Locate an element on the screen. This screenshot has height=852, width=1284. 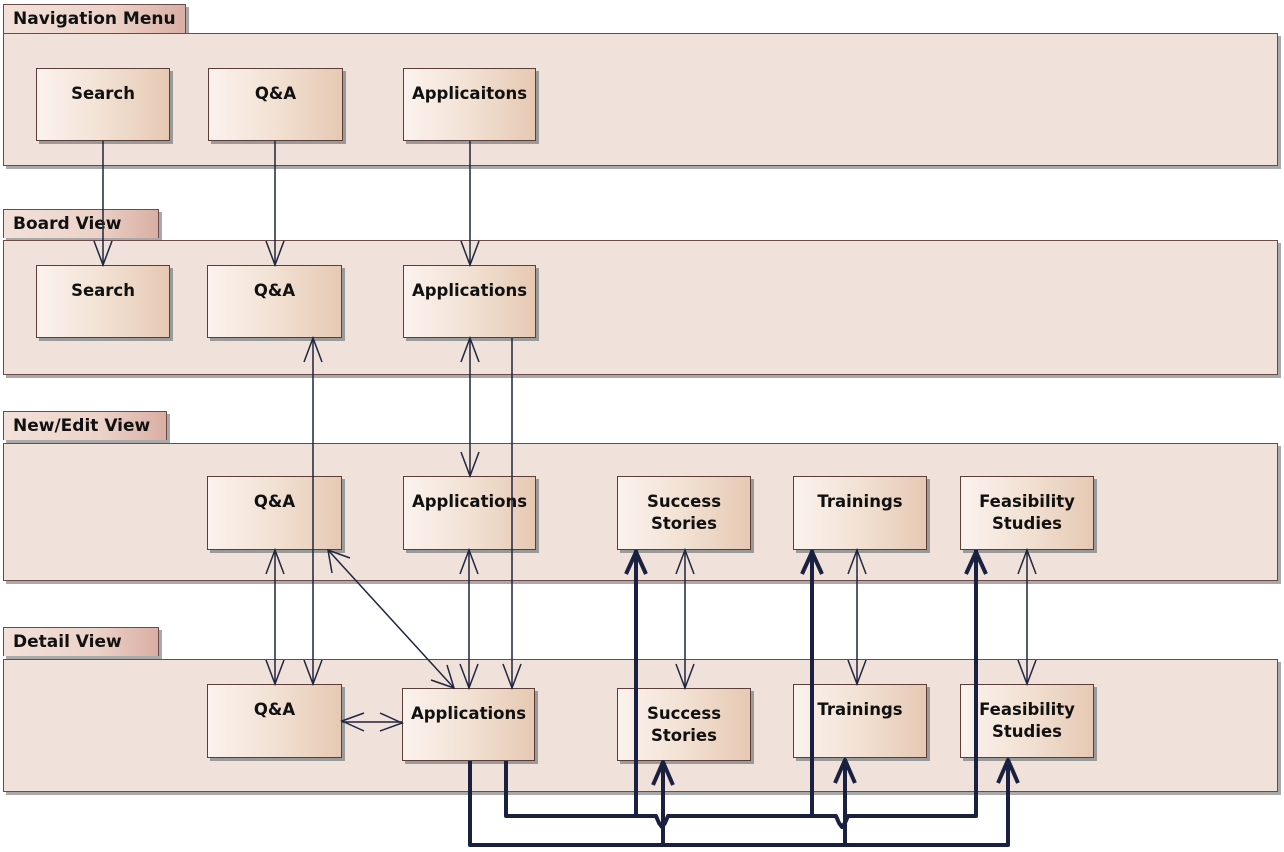
node-detail-feasibility-studies: Feasibility Studies is located at coordinates (1027, 721).